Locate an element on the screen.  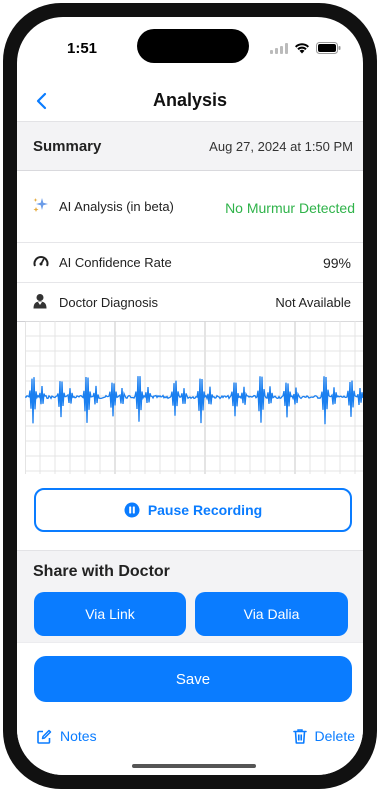
status-time: 1:51 is located at coordinates (82, 48).